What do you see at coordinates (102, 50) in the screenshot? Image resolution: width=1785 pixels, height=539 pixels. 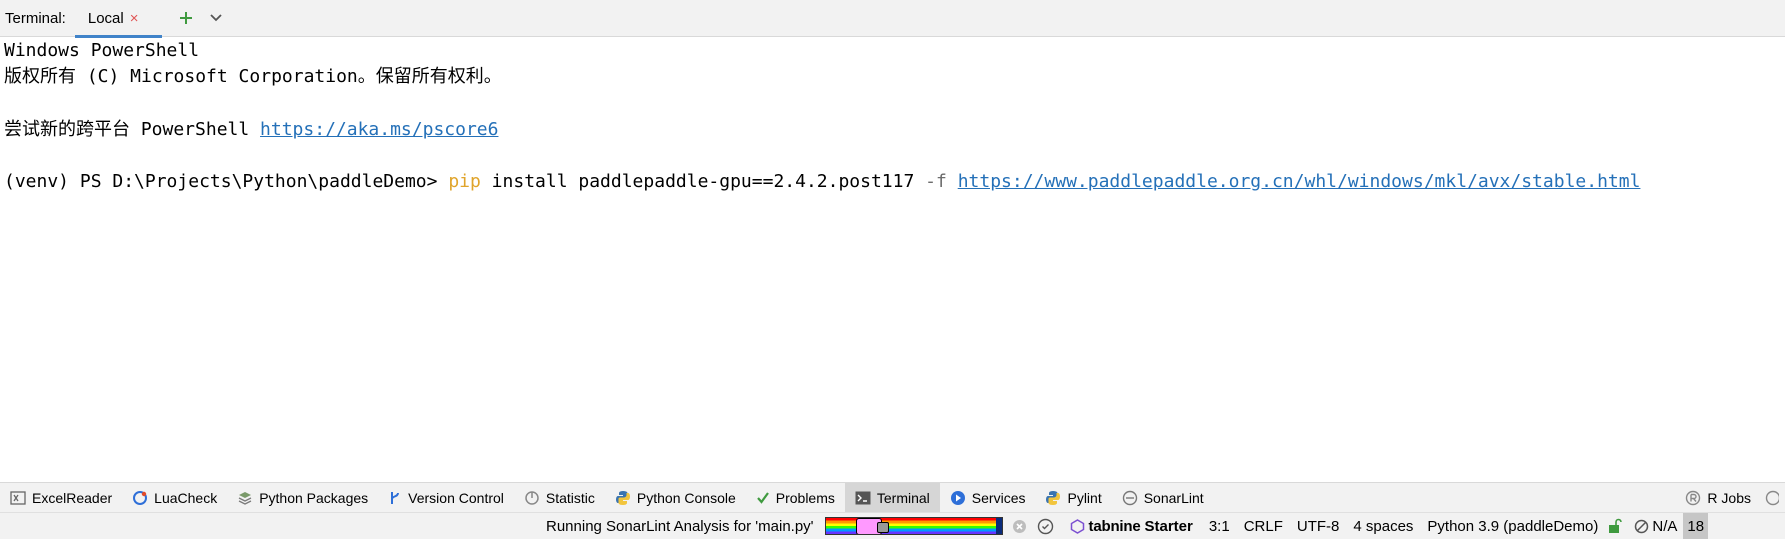 I see `terminal-line: Windows PowerShell` at bounding box center [102, 50].